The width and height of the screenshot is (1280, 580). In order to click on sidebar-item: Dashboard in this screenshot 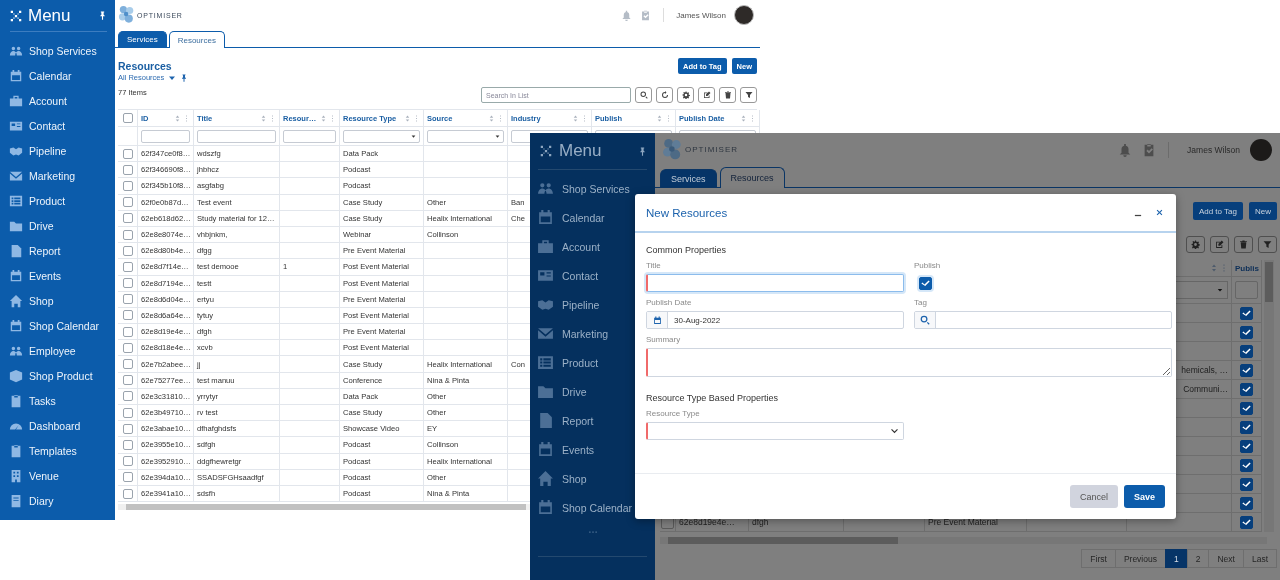, I will do `click(57, 425)`.